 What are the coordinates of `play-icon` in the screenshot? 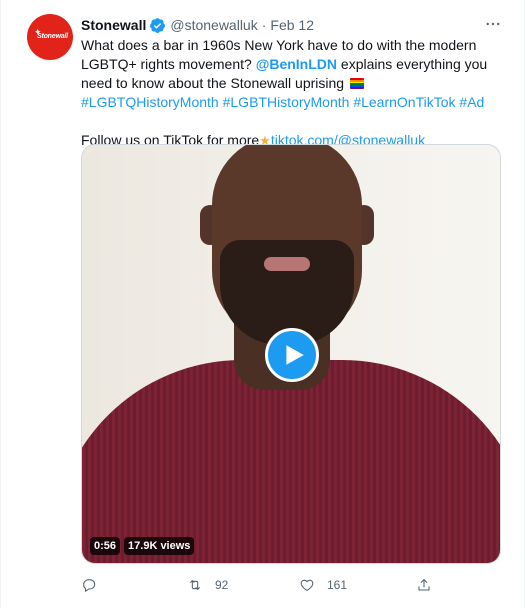 It's located at (295, 355).